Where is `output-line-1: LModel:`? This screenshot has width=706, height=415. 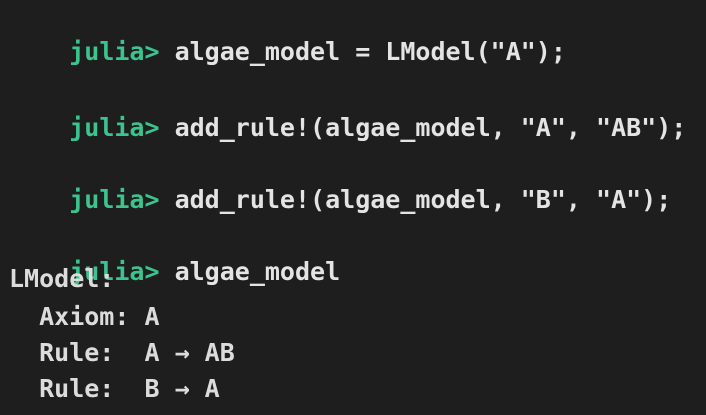 output-line-1: LModel: is located at coordinates (62, 278).